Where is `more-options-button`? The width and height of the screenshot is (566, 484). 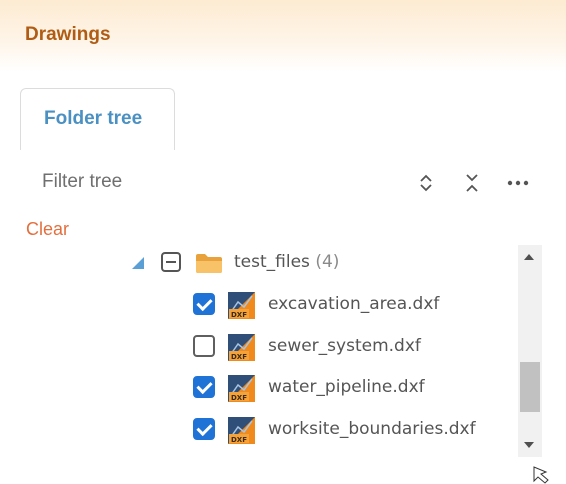
more-options-button is located at coordinates (518, 183).